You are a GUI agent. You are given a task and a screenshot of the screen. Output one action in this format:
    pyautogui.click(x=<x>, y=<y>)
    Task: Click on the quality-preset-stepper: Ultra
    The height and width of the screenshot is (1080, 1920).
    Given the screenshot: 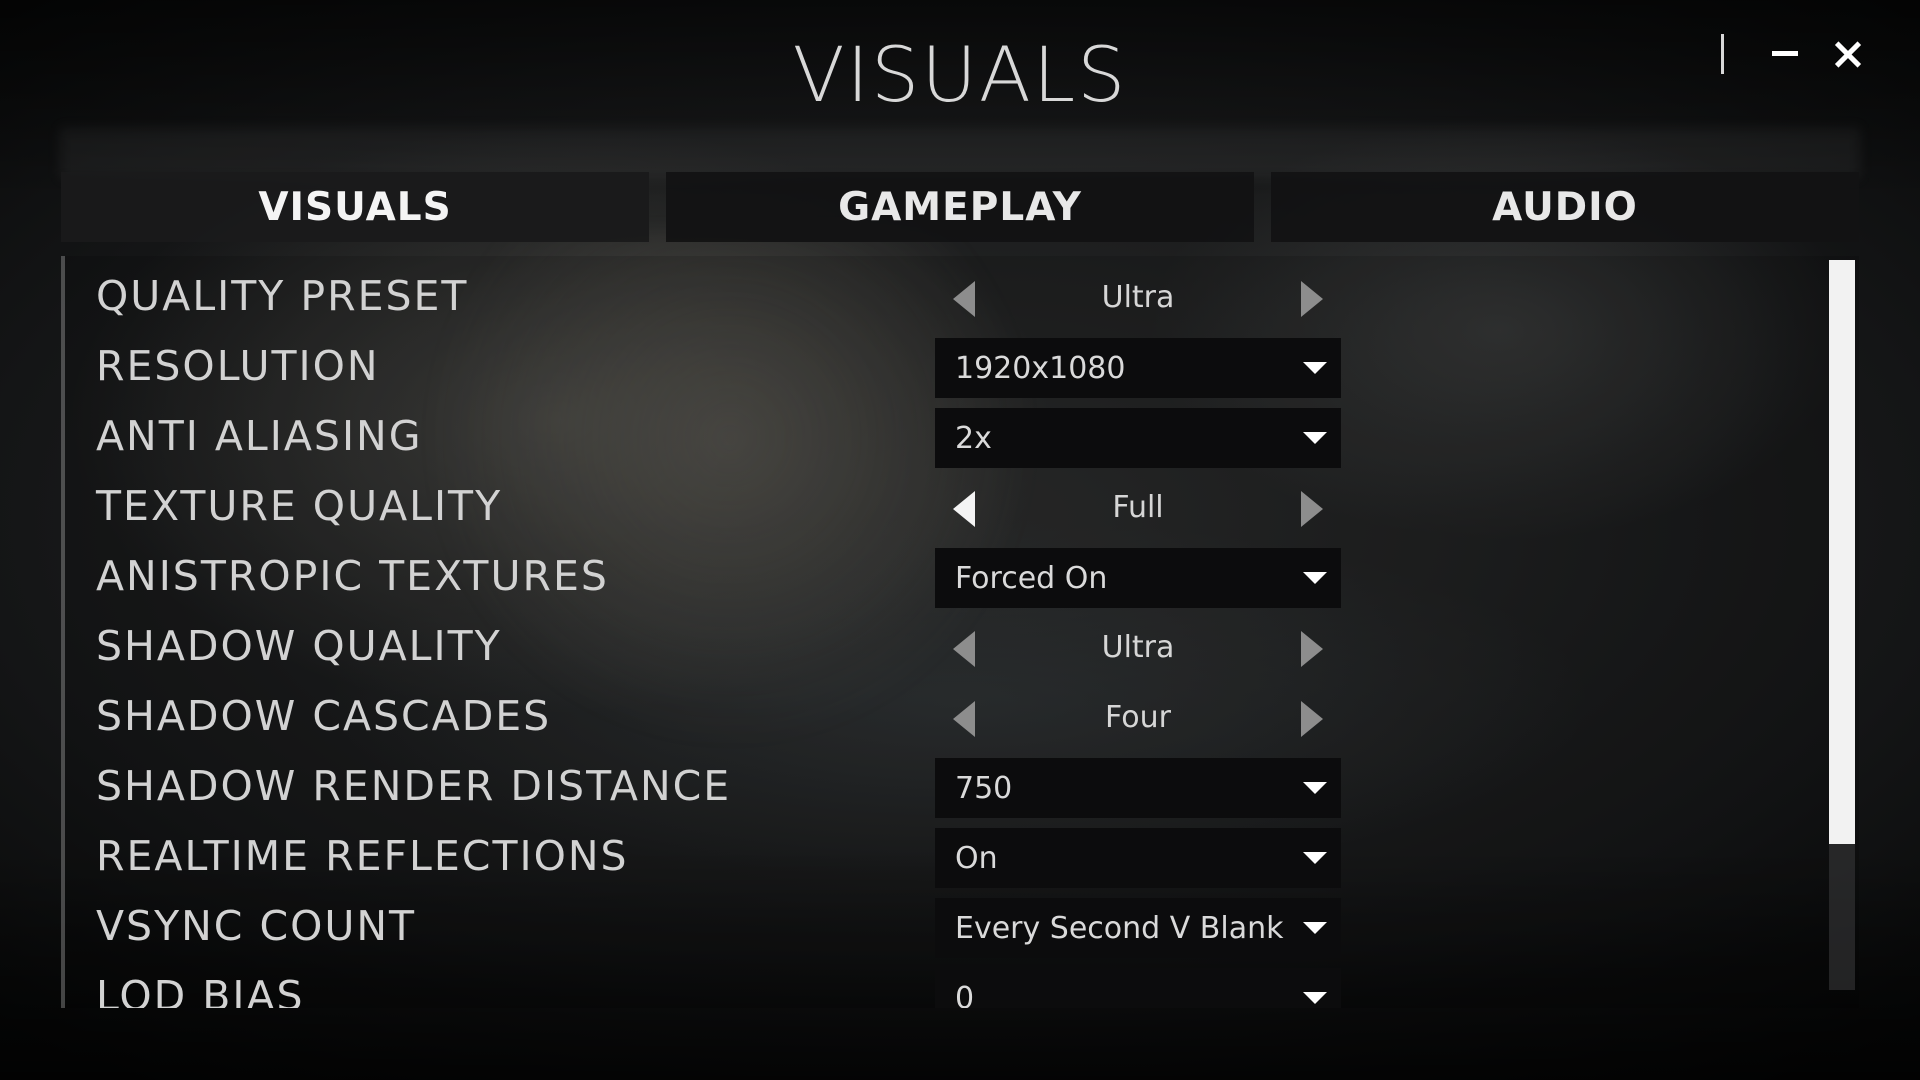 What is the action you would take?
    pyautogui.click(x=1138, y=299)
    